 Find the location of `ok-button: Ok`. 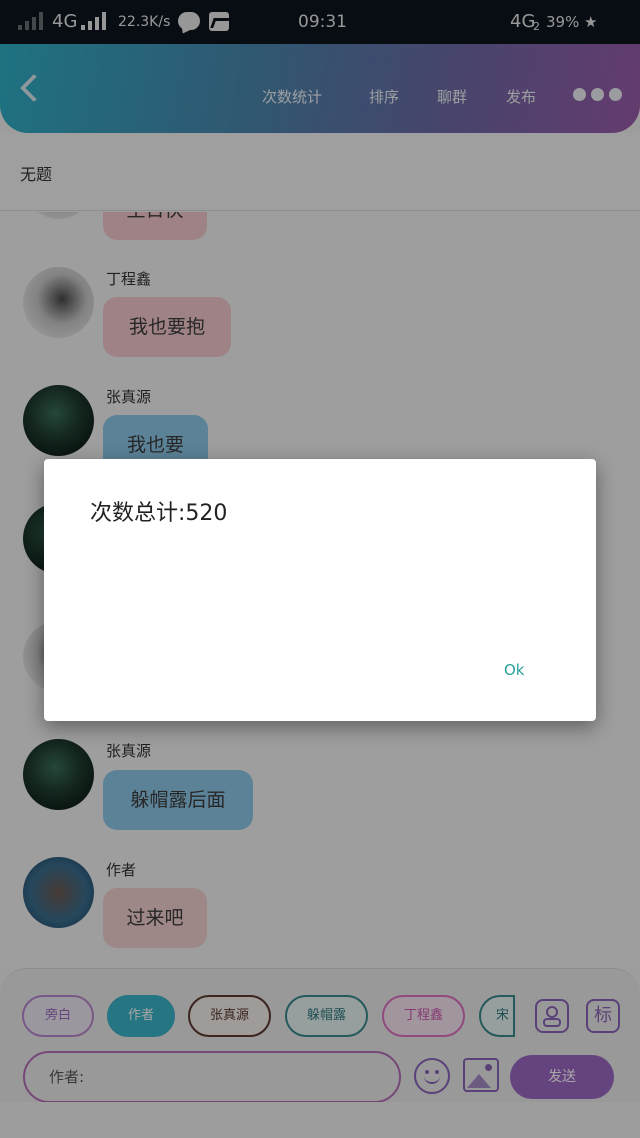

ok-button: Ok is located at coordinates (514, 670).